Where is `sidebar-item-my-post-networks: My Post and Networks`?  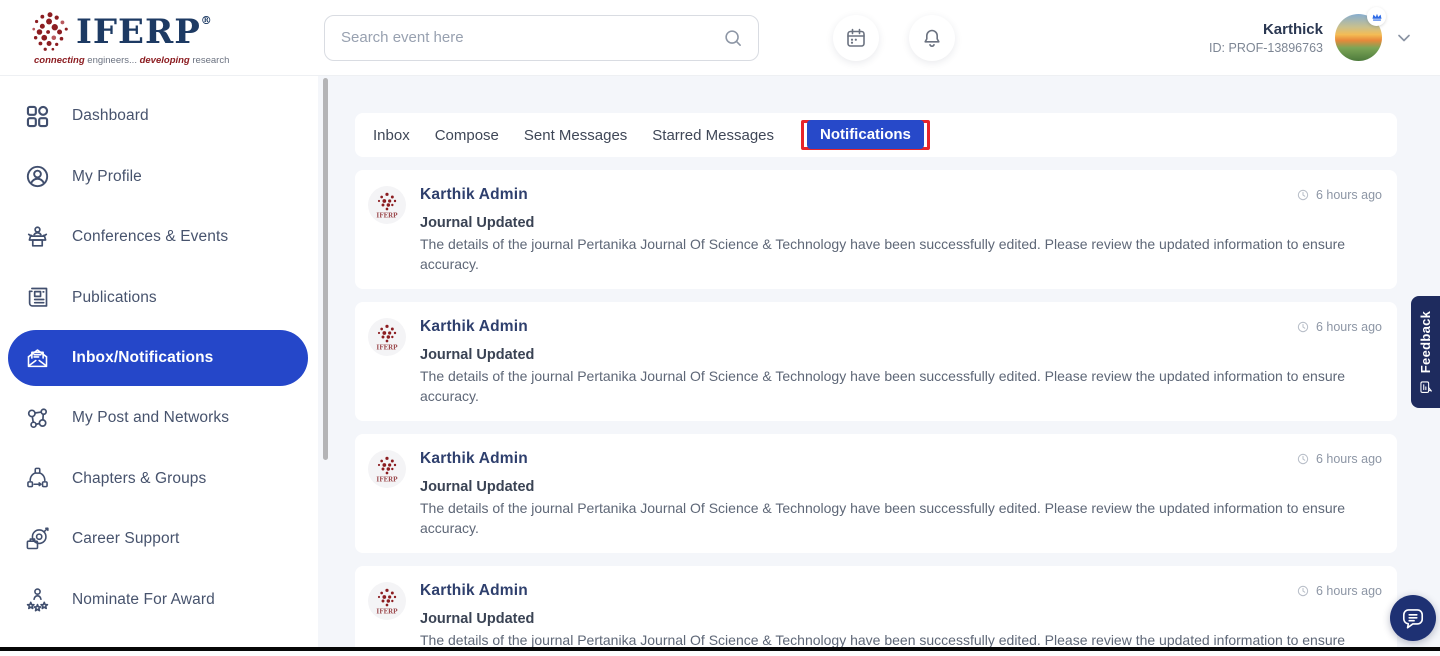 sidebar-item-my-post-networks: My Post and Networks is located at coordinates (159, 418).